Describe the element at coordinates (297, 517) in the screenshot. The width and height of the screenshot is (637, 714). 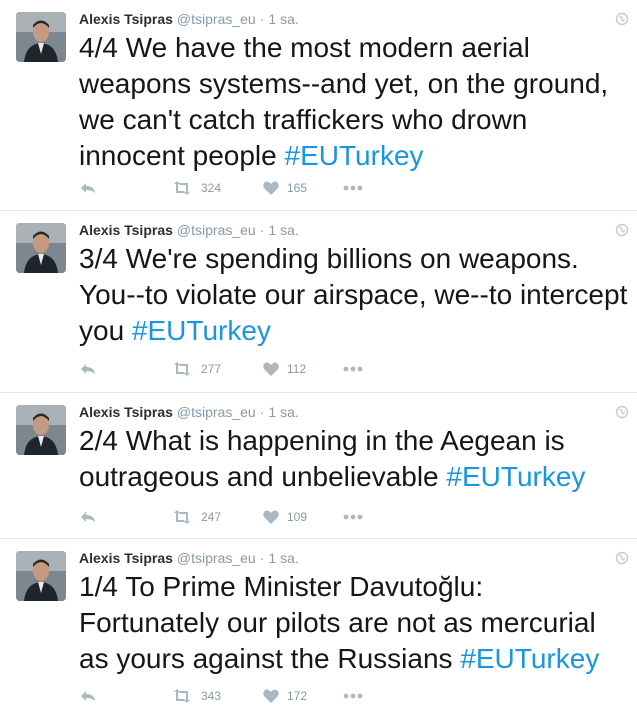
I see `like-count: 109` at that location.